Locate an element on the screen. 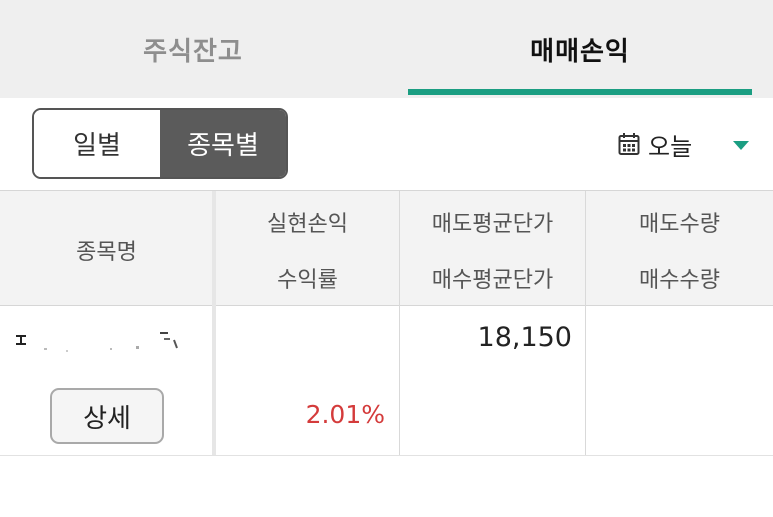  date-filter-label: 오늘 is located at coordinates (670, 146).